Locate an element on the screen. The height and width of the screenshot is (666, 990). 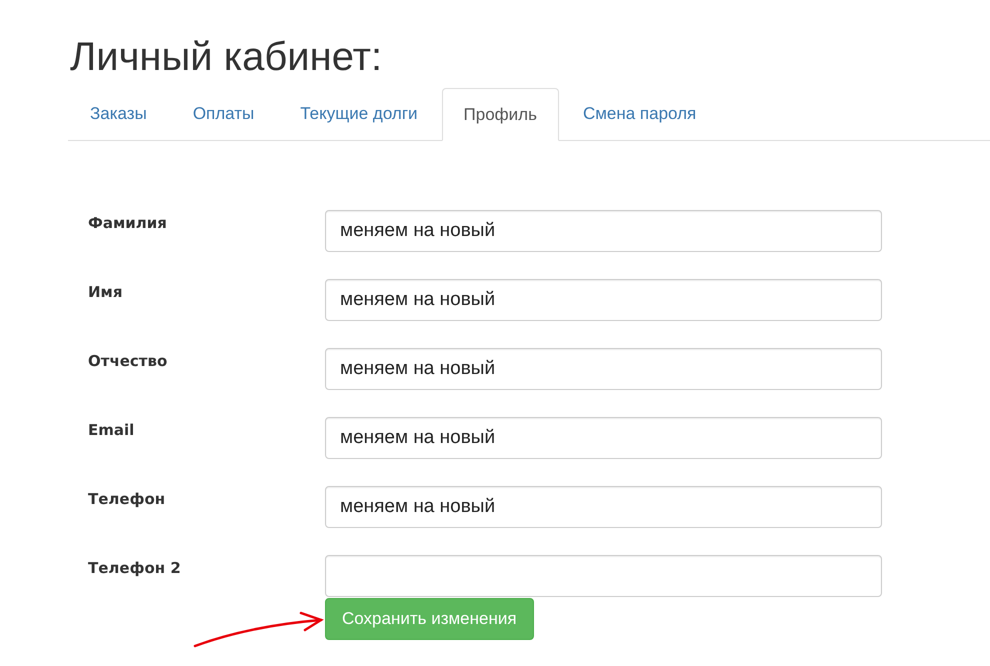
page-title: Личный кабинет: is located at coordinates (226, 57).